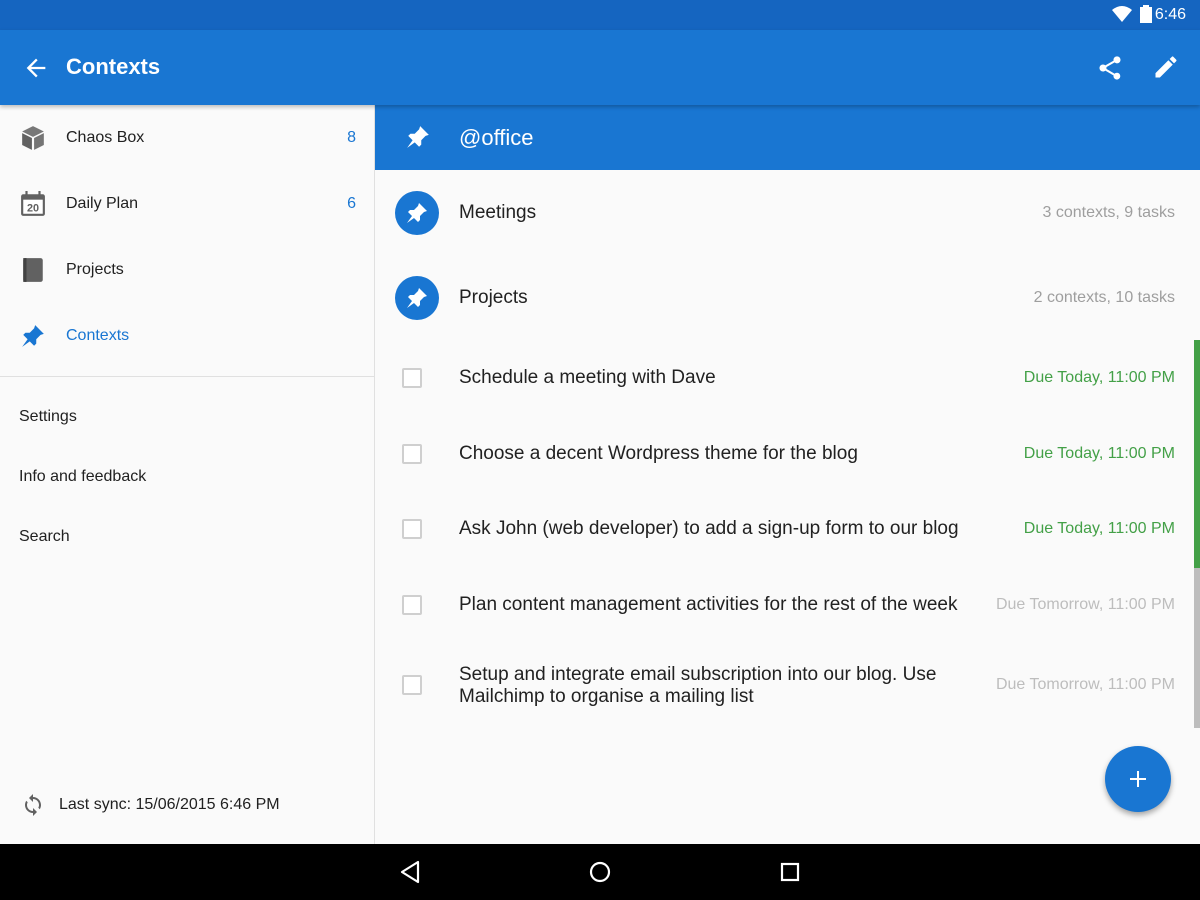 The height and width of the screenshot is (900, 1200). I want to click on last-sync-text: Last sync: 15/06/2015 6:46 PM, so click(169, 804).